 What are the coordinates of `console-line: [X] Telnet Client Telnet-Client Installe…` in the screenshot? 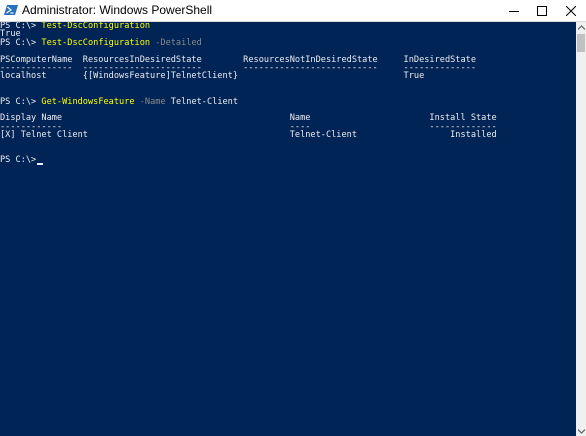 It's located at (248, 135).